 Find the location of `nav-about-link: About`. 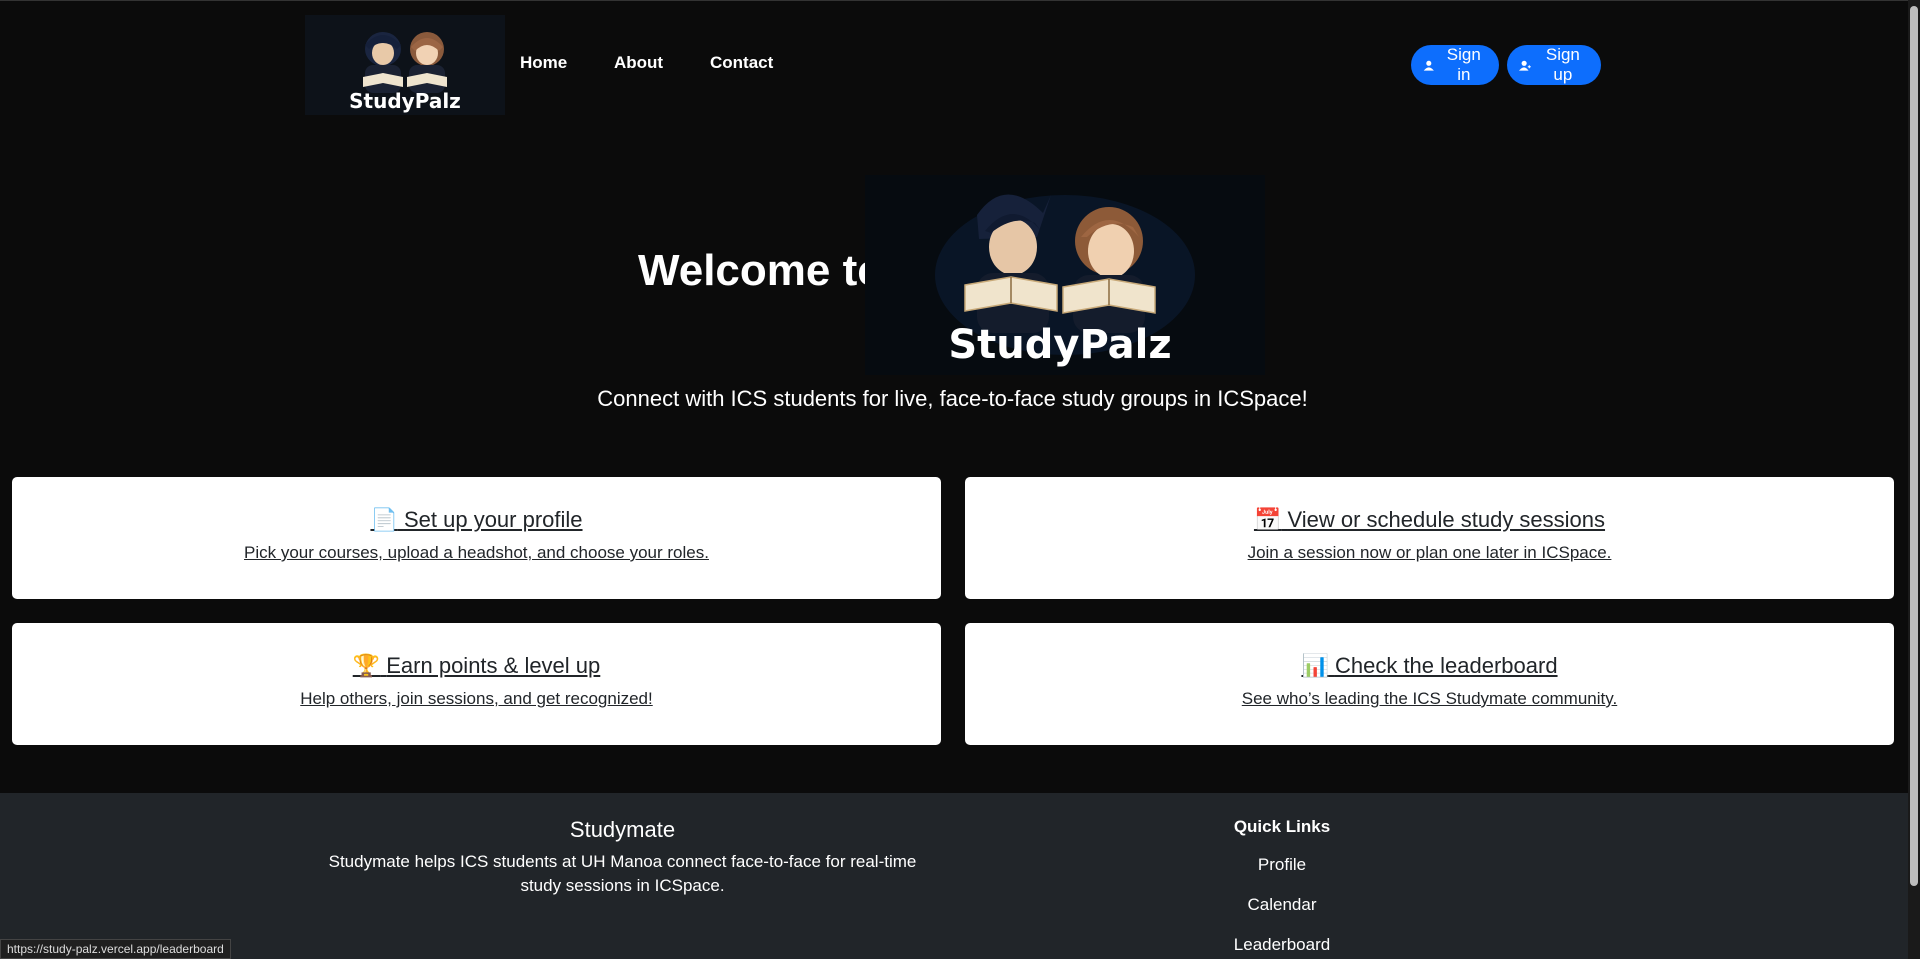

nav-about-link: About is located at coordinates (638, 63).